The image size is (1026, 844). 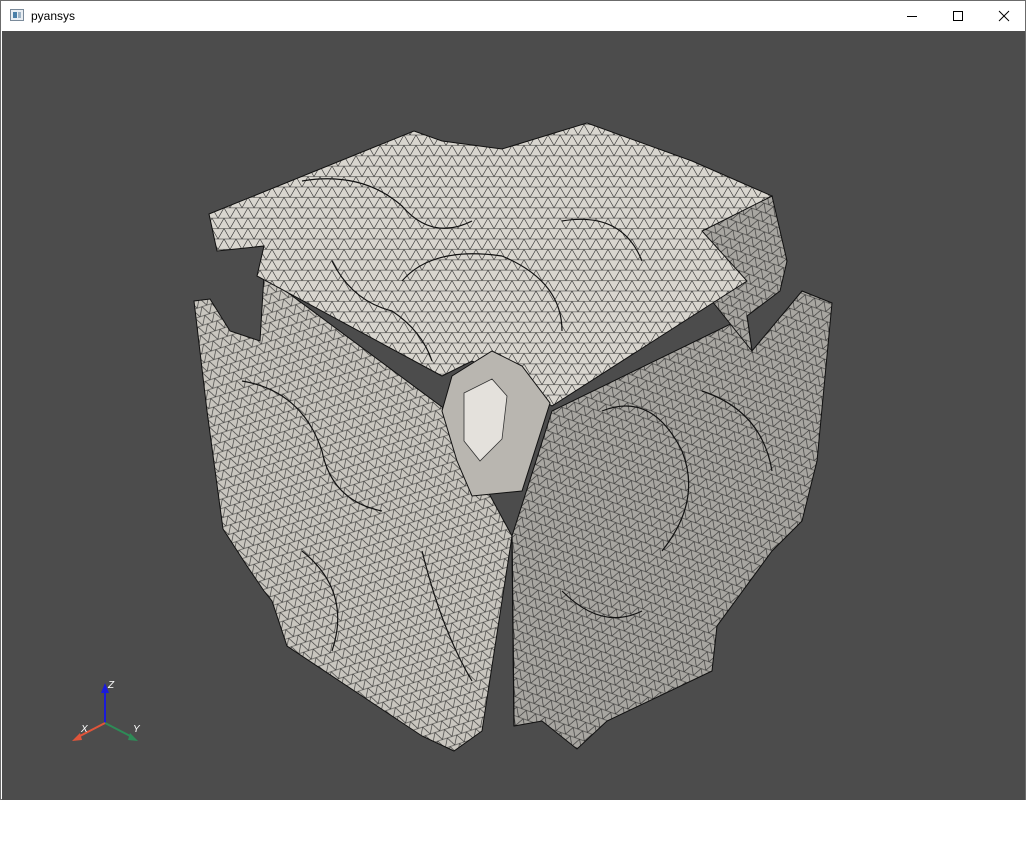 What do you see at coordinates (106, 710) in the screenshot?
I see `orientation-axes: Z Y X` at bounding box center [106, 710].